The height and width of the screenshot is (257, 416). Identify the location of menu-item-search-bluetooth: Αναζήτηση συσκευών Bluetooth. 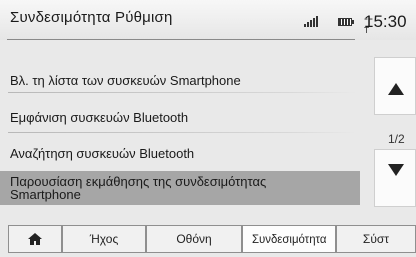
(180, 150).